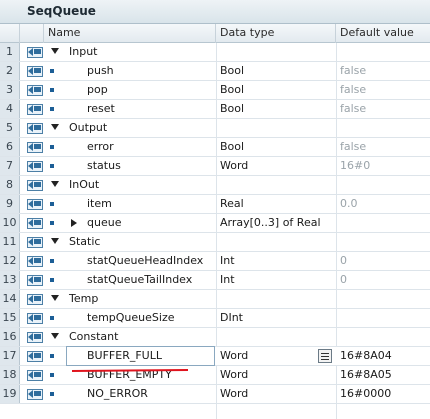 The width and height of the screenshot is (430, 419). What do you see at coordinates (215, 394) in the screenshot?
I see `table-row: 19 NO_ERROR Word 16#0000` at bounding box center [215, 394].